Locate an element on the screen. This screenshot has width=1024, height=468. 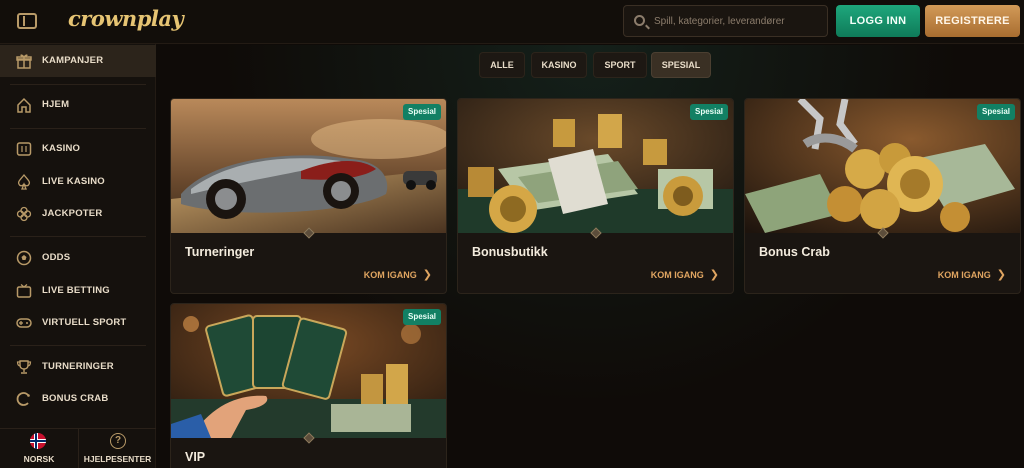
promo-card-bonusbutikk: Spesial Bonusbutikk KOM IGANG ❯ is located at coordinates (595, 196).